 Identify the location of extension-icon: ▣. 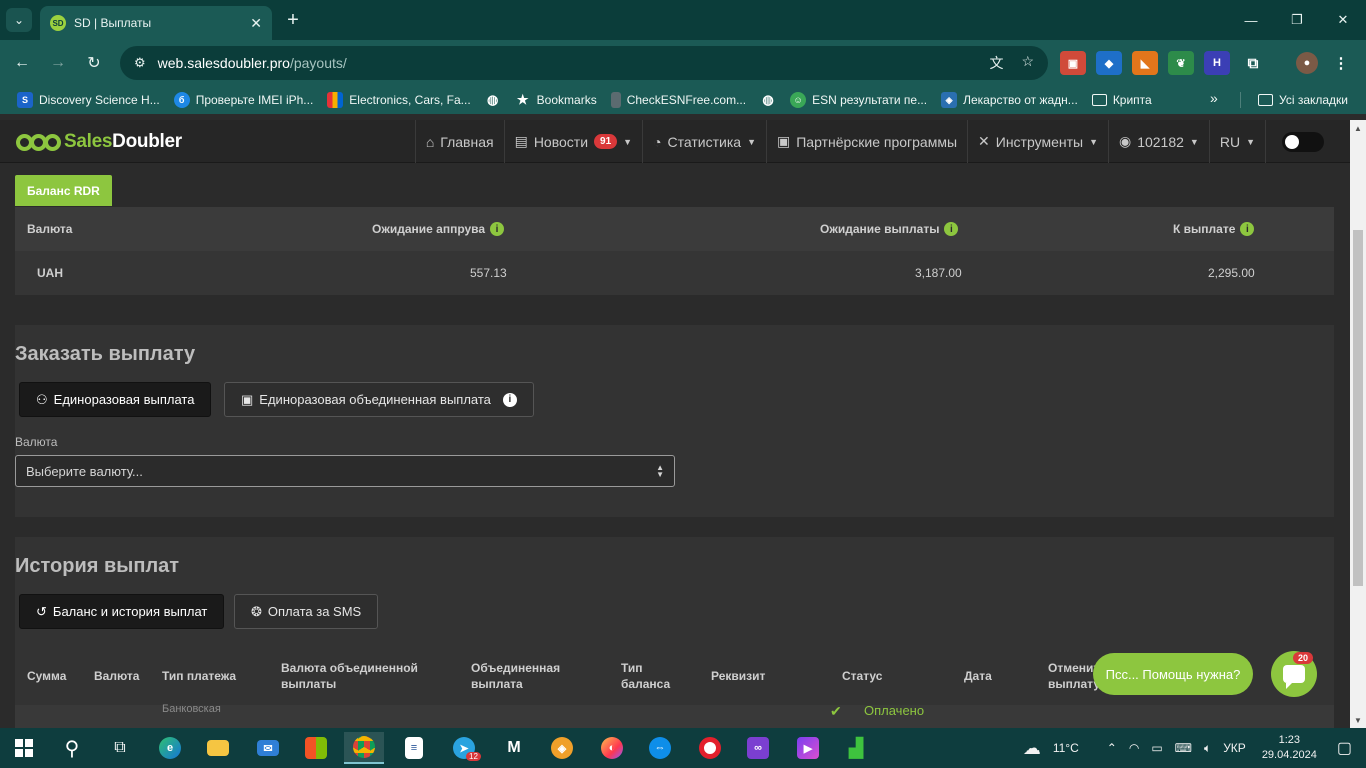
(1073, 63).